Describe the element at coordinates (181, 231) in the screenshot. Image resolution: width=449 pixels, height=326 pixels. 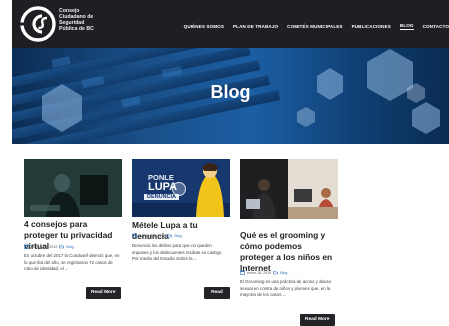
I see `post-title: Métele Lupa a tu denuncia` at that location.